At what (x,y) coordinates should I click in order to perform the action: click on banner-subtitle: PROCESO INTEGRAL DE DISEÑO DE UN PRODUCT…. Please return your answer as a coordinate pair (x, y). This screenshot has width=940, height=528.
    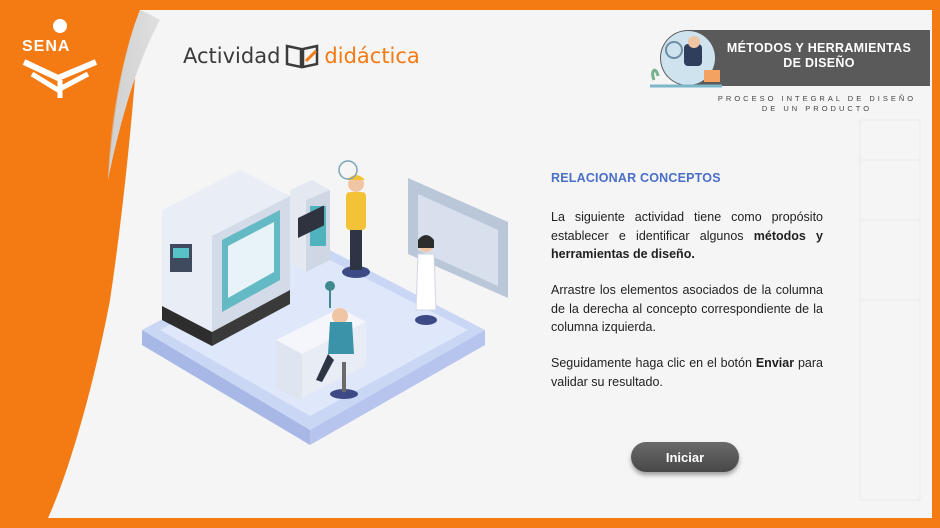
    Looking at the image, I should click on (817, 103).